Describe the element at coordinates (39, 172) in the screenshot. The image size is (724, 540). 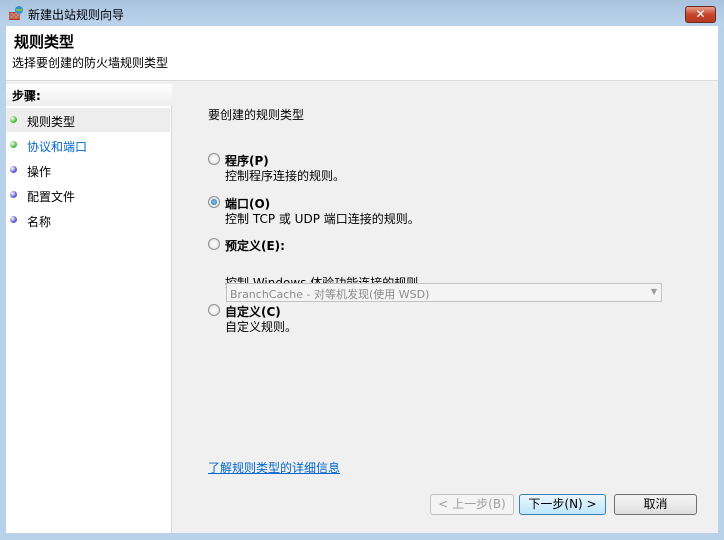
I see `step-label: 操作` at that location.